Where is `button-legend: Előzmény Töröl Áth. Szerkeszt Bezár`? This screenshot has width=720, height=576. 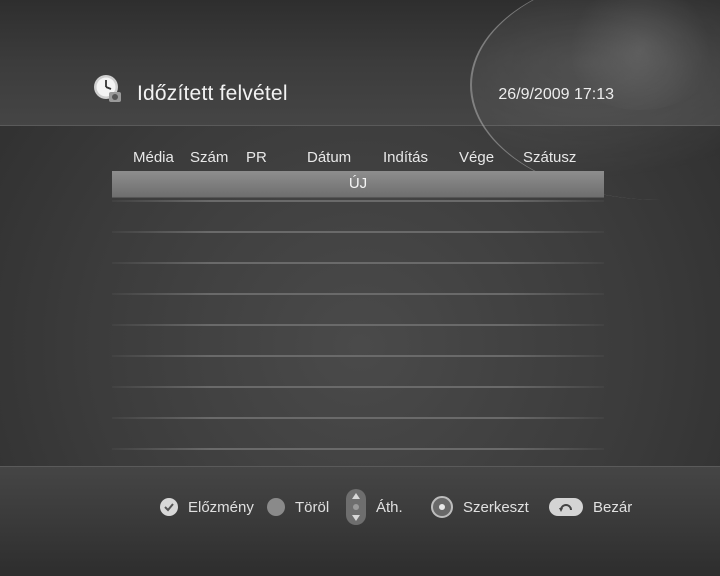 button-legend: Előzmény Töröl Áth. Szerkeszt Bezár is located at coordinates (360, 507).